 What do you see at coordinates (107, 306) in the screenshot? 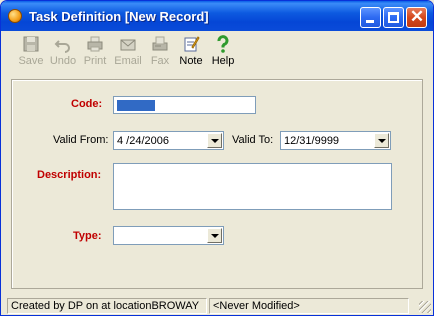
I see `status-created: Created by DP on at locationBROWAY` at bounding box center [107, 306].